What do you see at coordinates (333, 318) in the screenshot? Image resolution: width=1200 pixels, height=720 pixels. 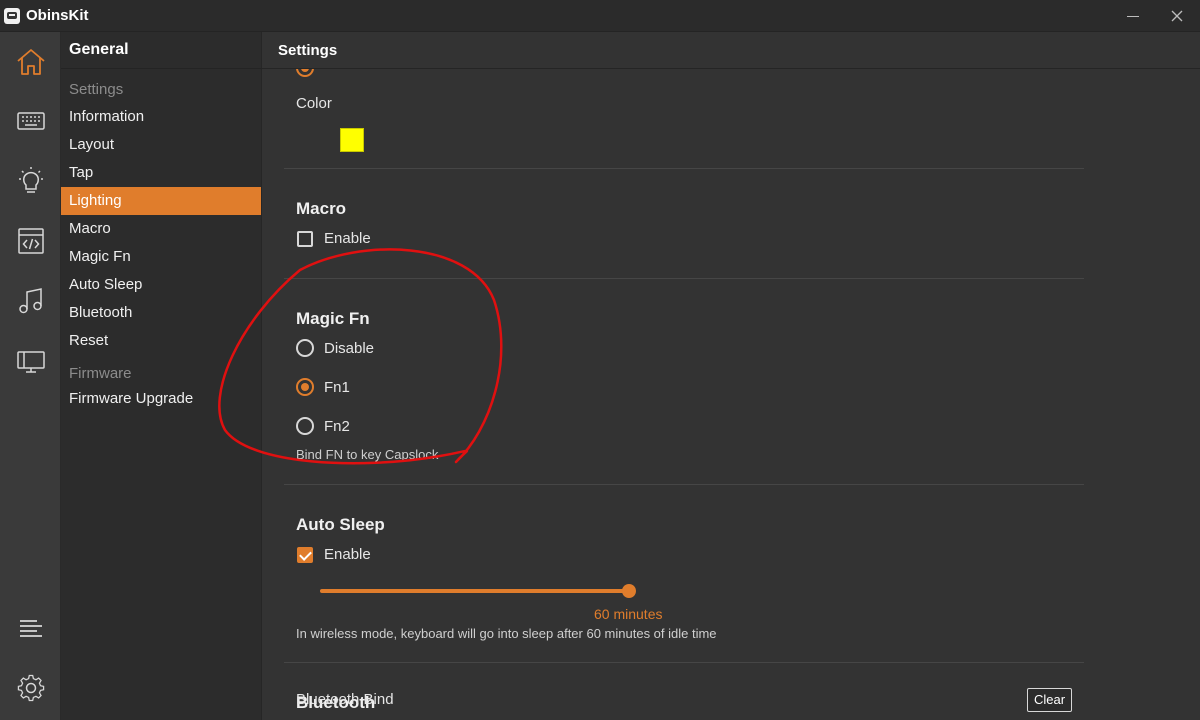 I see `magic-fn-title: Magic Fn` at bounding box center [333, 318].